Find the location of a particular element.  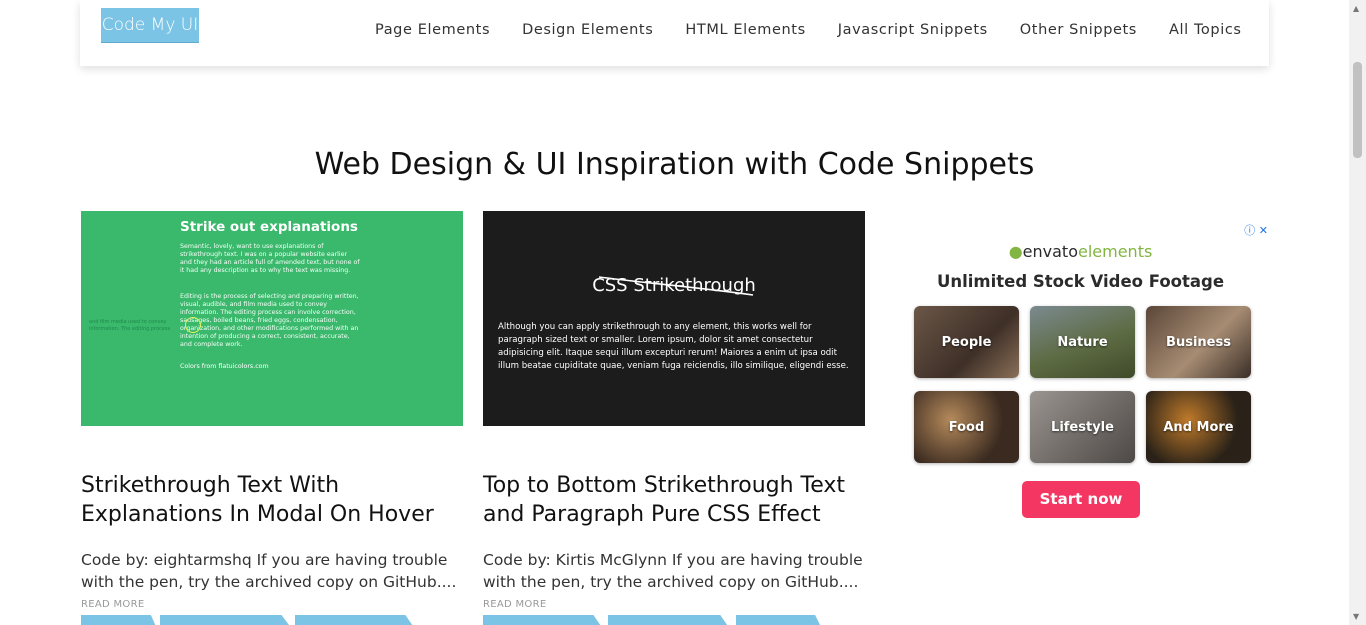

ad-tile-lifestyle: Lifestyle is located at coordinates (1082, 427).